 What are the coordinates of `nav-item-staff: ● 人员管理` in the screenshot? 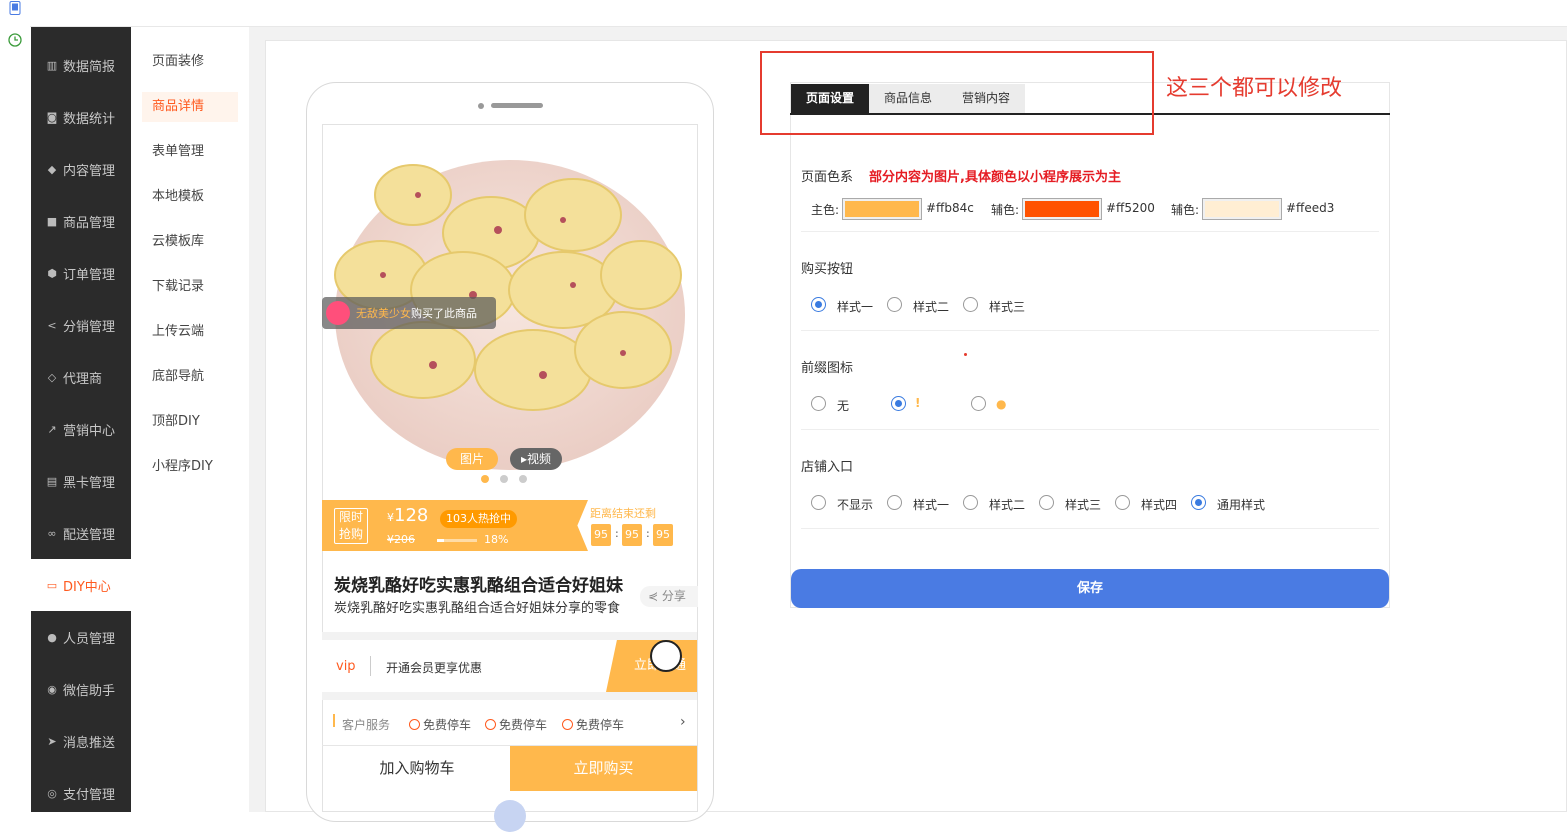 It's located at (81, 637).